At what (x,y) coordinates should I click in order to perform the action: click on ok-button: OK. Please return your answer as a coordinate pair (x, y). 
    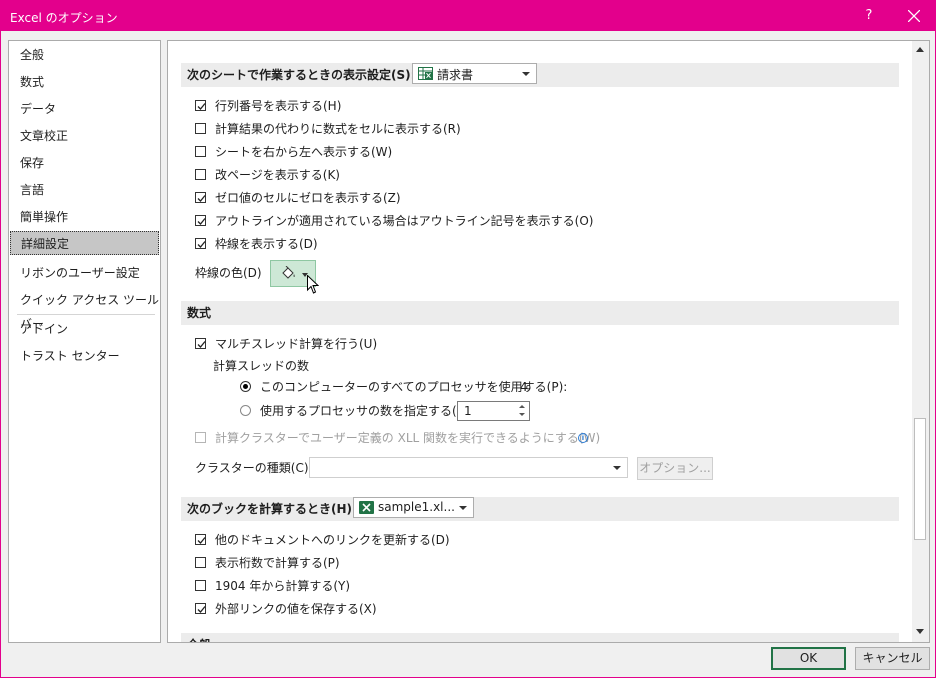
    Looking at the image, I should click on (808, 658).